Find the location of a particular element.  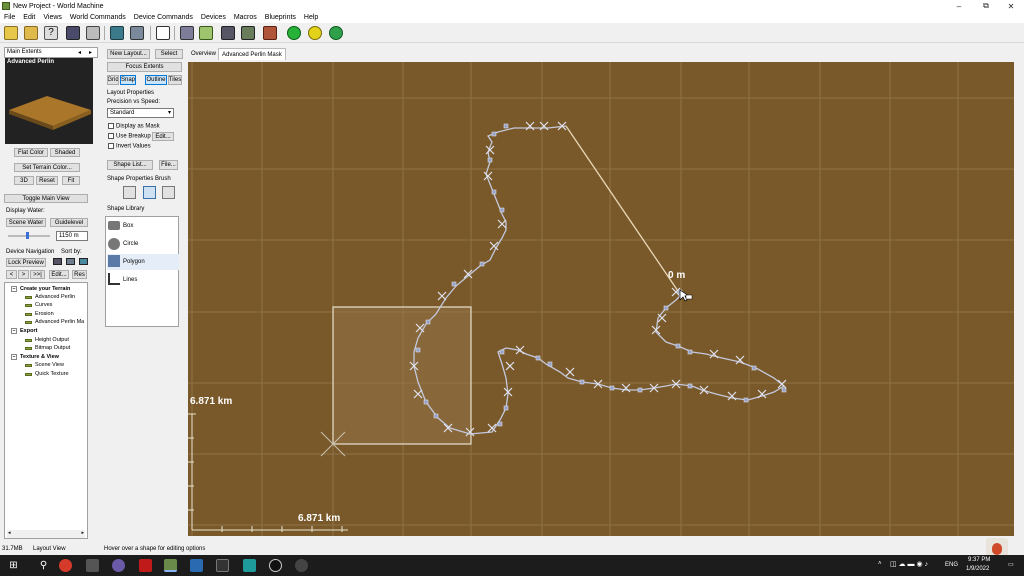

tree-item: Advanced Perlin is located at coordinates (50, 297).